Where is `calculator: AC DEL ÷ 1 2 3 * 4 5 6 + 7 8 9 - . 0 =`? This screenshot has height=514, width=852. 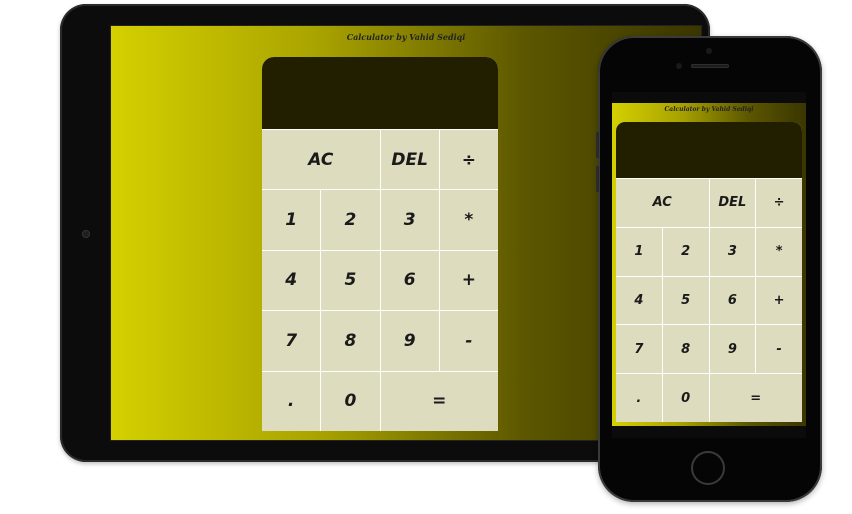 calculator: AC DEL ÷ 1 2 3 * 4 5 6 + 7 8 9 - . 0 = is located at coordinates (709, 272).